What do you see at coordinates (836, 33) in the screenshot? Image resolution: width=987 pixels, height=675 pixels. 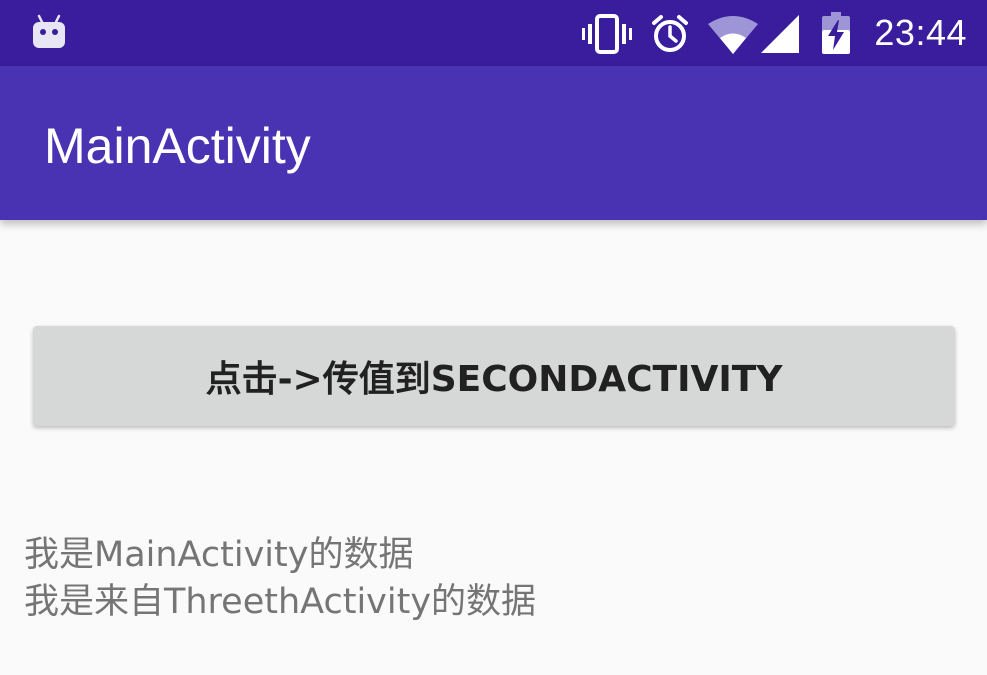 I see `battery-charging-icon` at bounding box center [836, 33].